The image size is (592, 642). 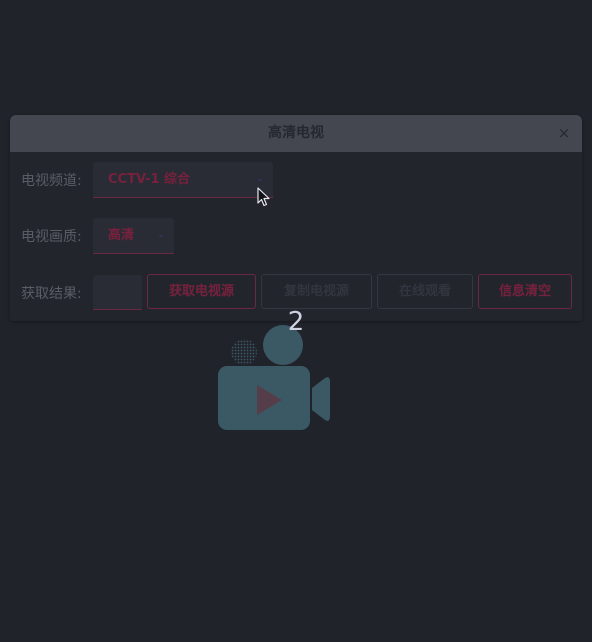 I want to click on channel-select: CCTV-1 综合 ⌄, so click(x=183, y=180).